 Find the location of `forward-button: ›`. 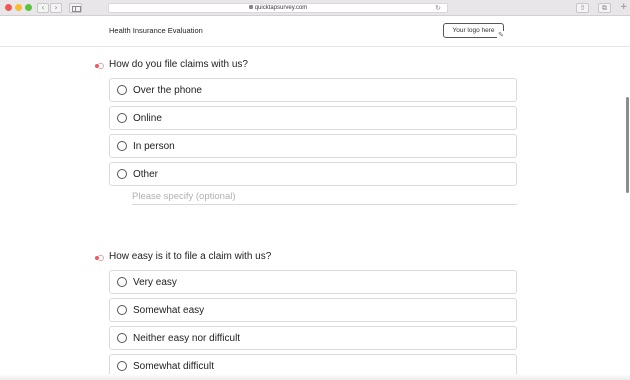

forward-button: › is located at coordinates (56, 8).